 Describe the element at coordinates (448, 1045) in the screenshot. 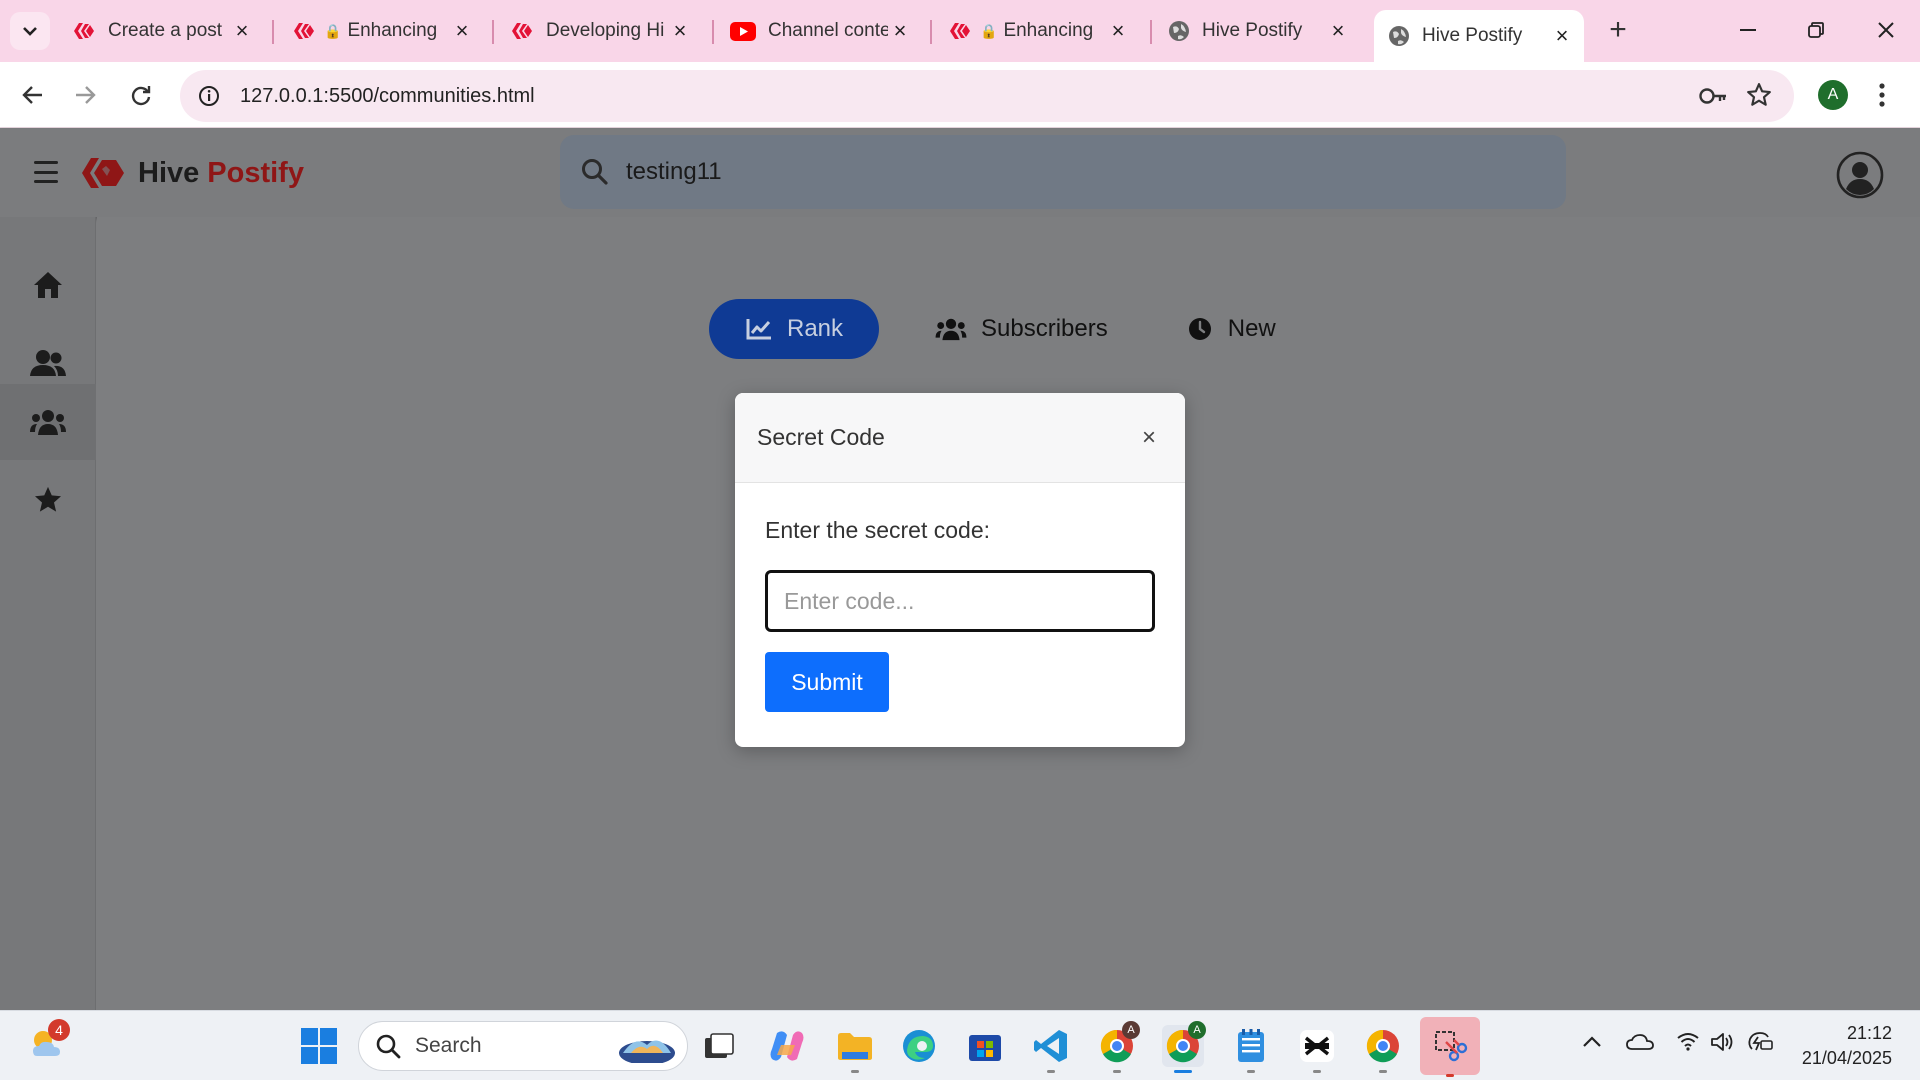

I see `taskbar-search-label: Search` at that location.